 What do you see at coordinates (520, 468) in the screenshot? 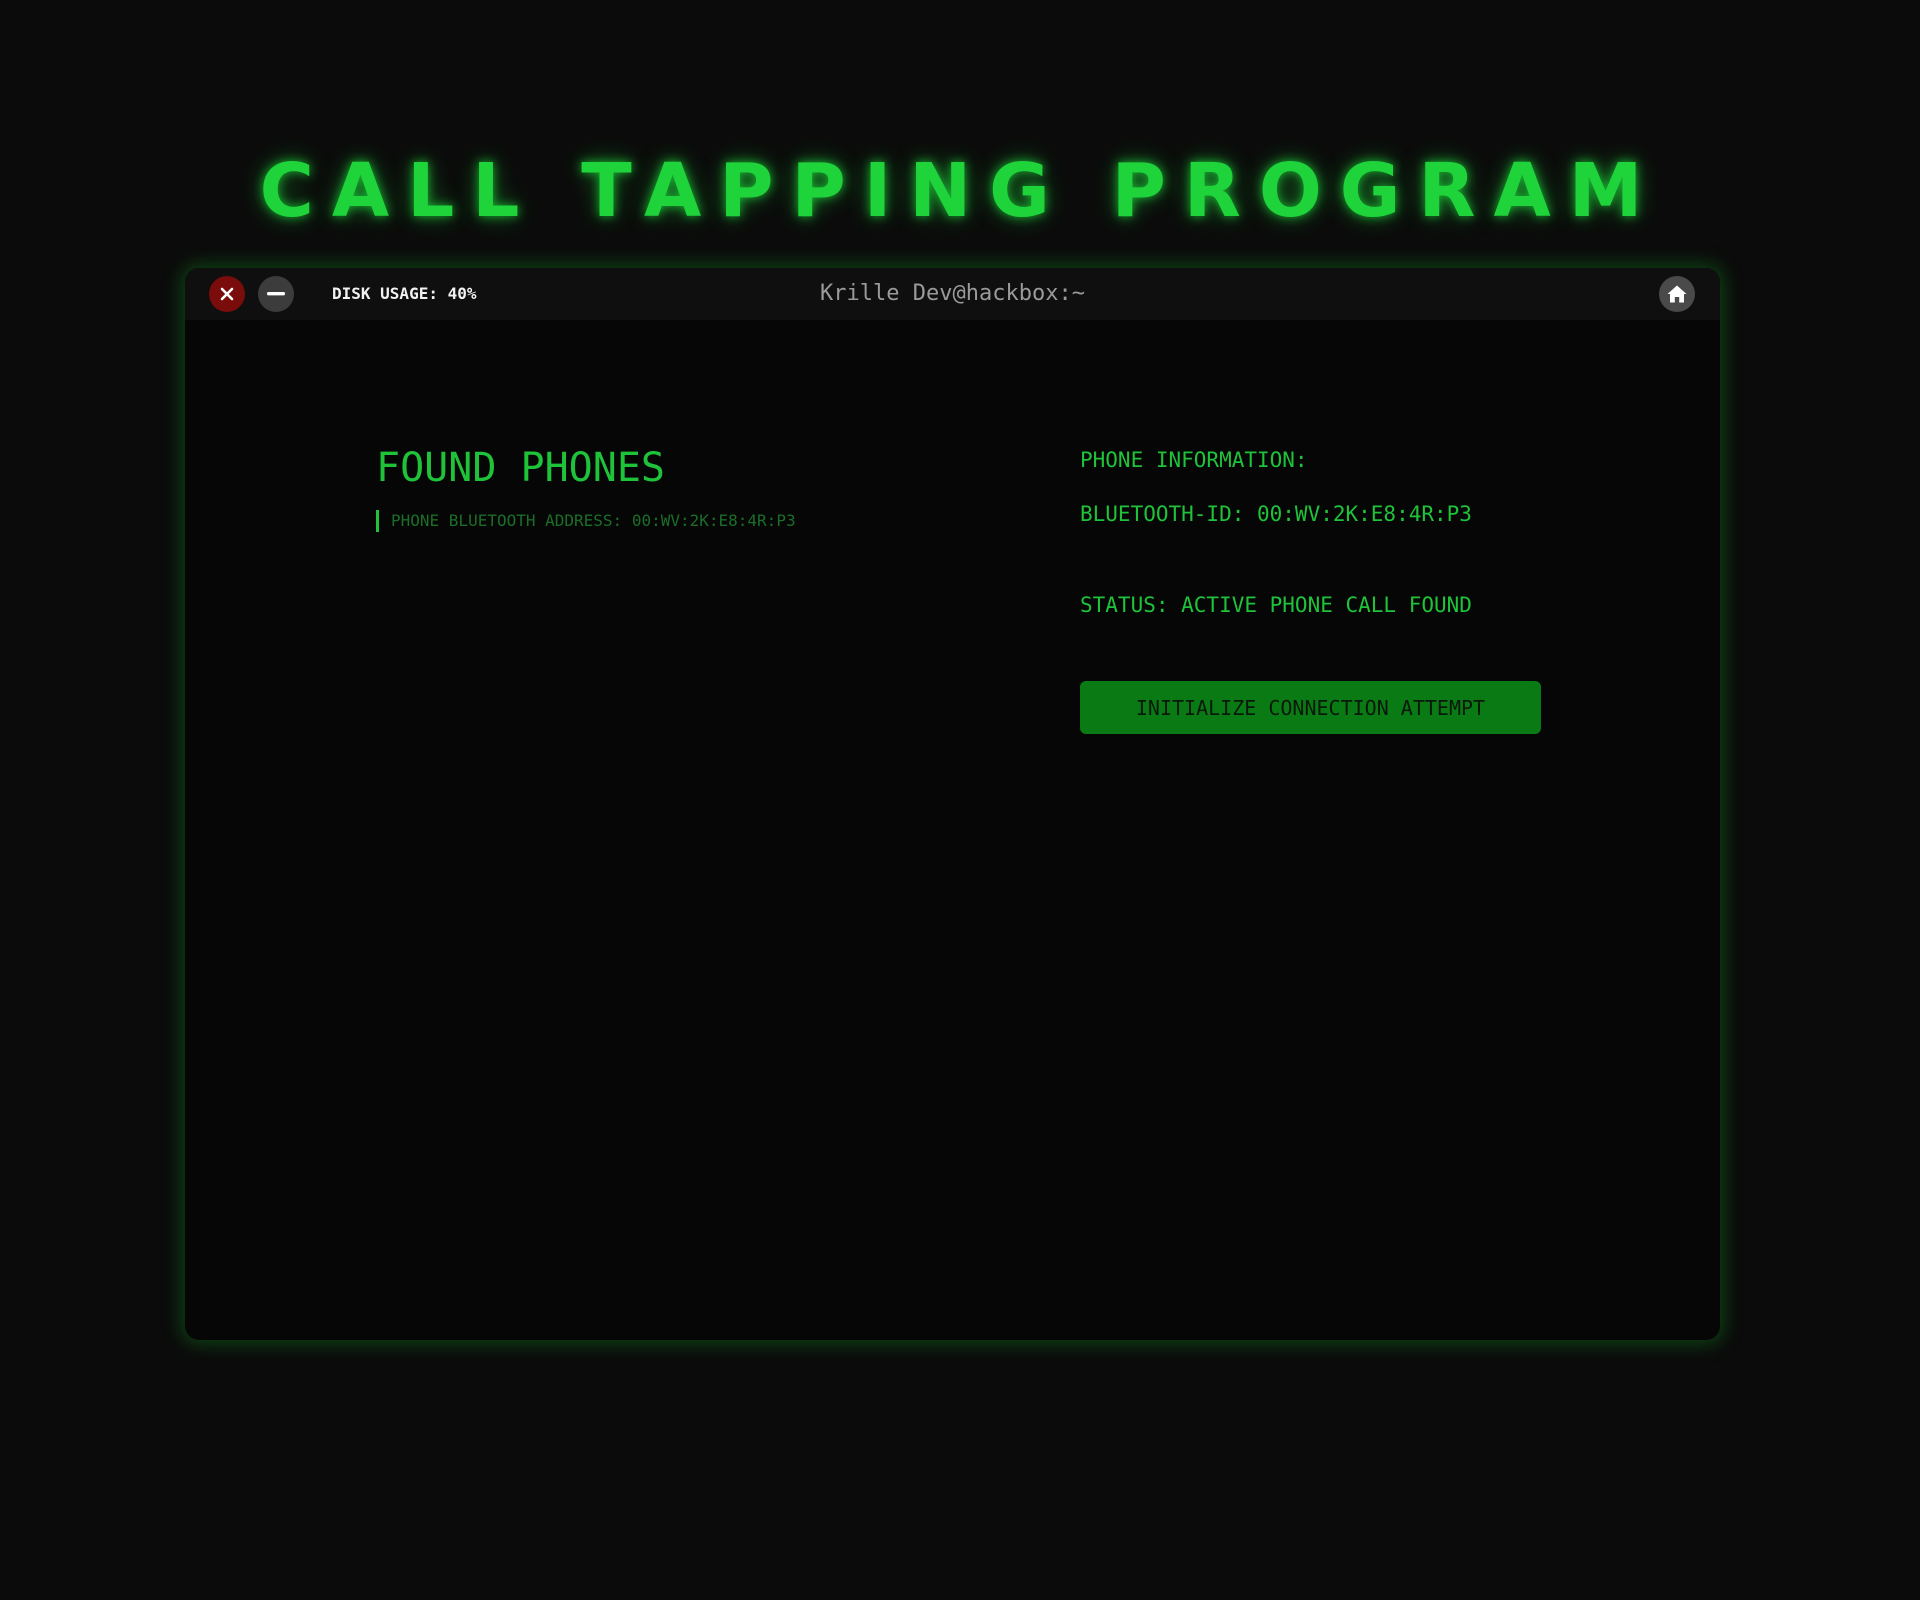
I see `found-phones-heading: FOUND PHONES` at bounding box center [520, 468].